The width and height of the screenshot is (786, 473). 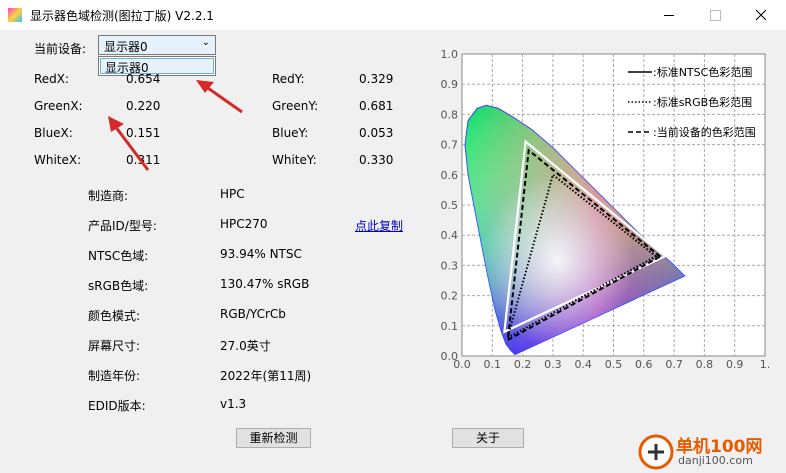 What do you see at coordinates (493, 364) in the screenshot?
I see `x-tick-label: 0.1` at bounding box center [493, 364].